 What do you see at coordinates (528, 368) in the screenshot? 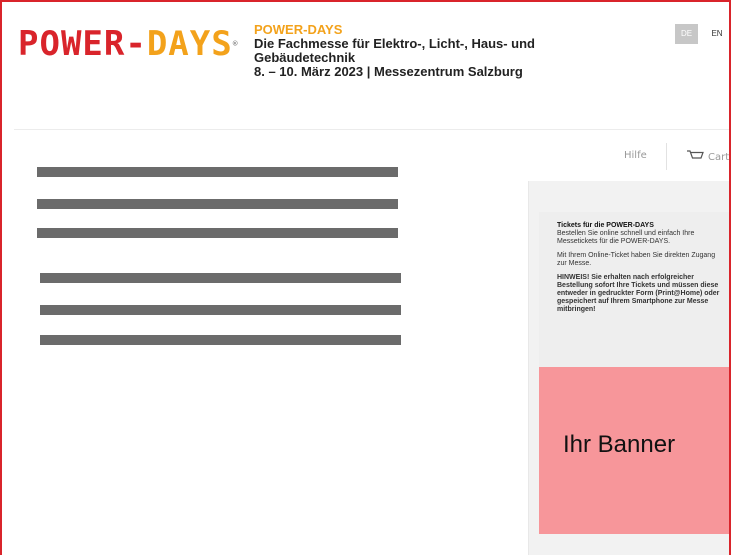
I see `sidebar-border` at bounding box center [528, 368].